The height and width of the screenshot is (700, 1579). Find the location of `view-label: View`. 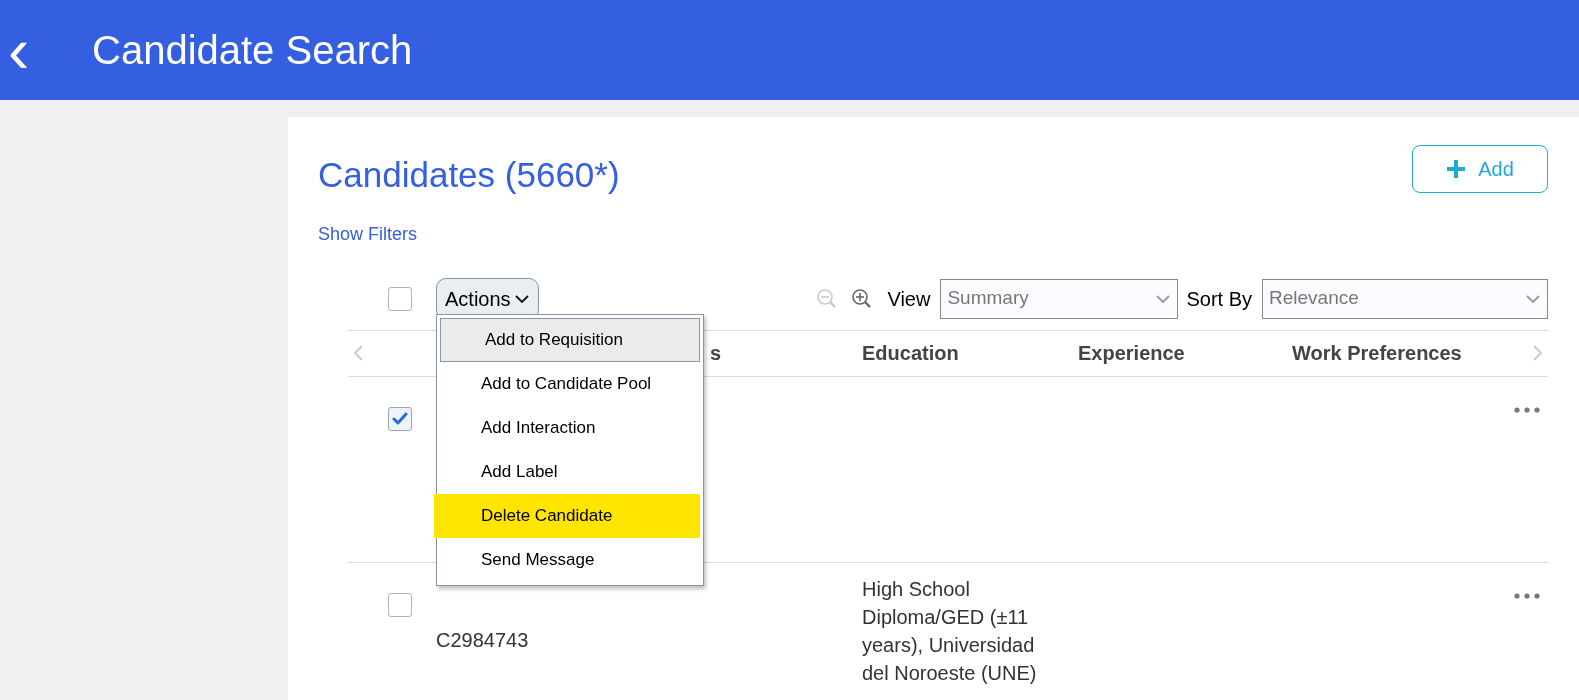

view-label: View is located at coordinates (909, 299).